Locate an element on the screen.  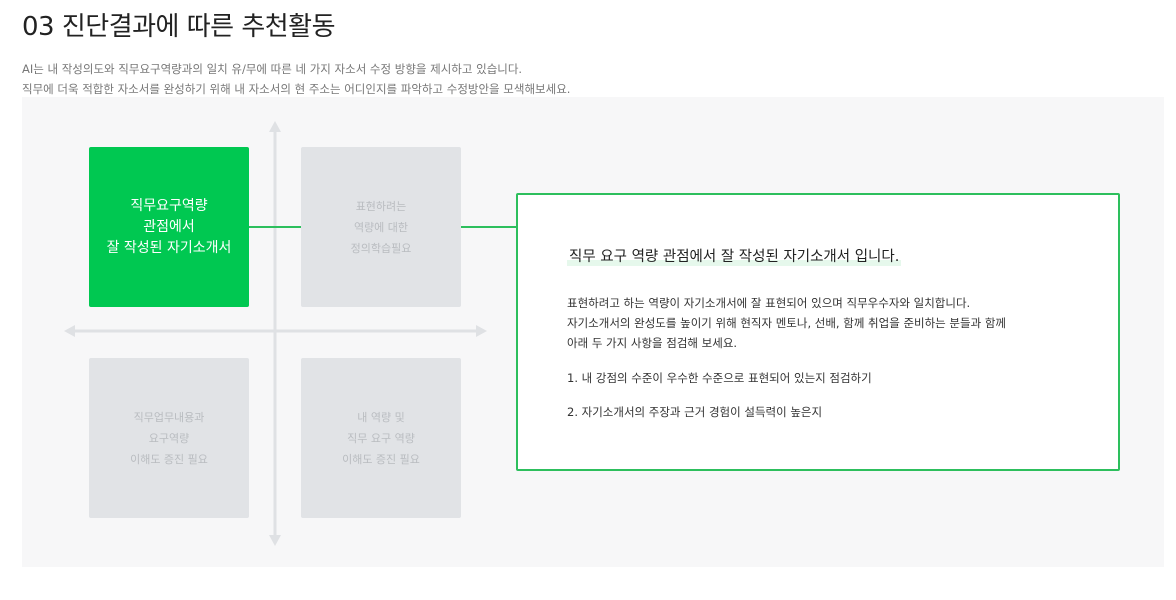
quadrant-label: 직무요구역량 is located at coordinates (169, 205).